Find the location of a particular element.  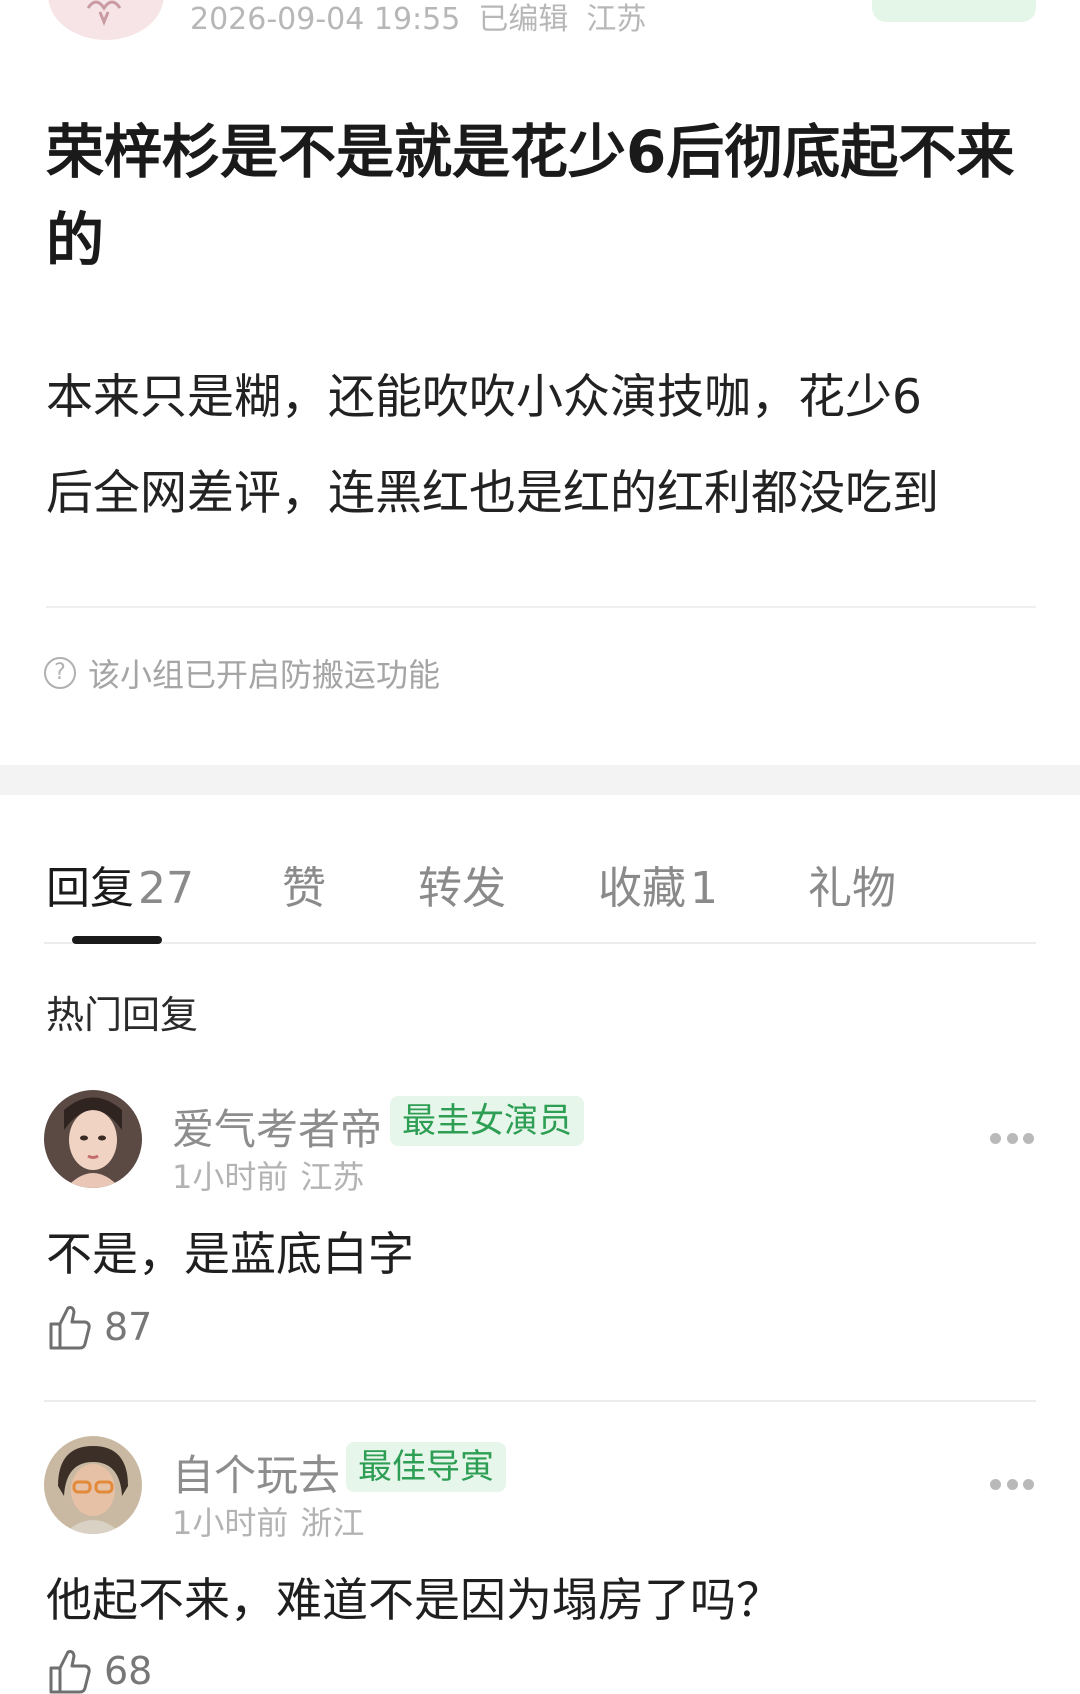

reply-text: 他起不来，难道不是因为塌房了吗？ is located at coordinates (414, 1600).